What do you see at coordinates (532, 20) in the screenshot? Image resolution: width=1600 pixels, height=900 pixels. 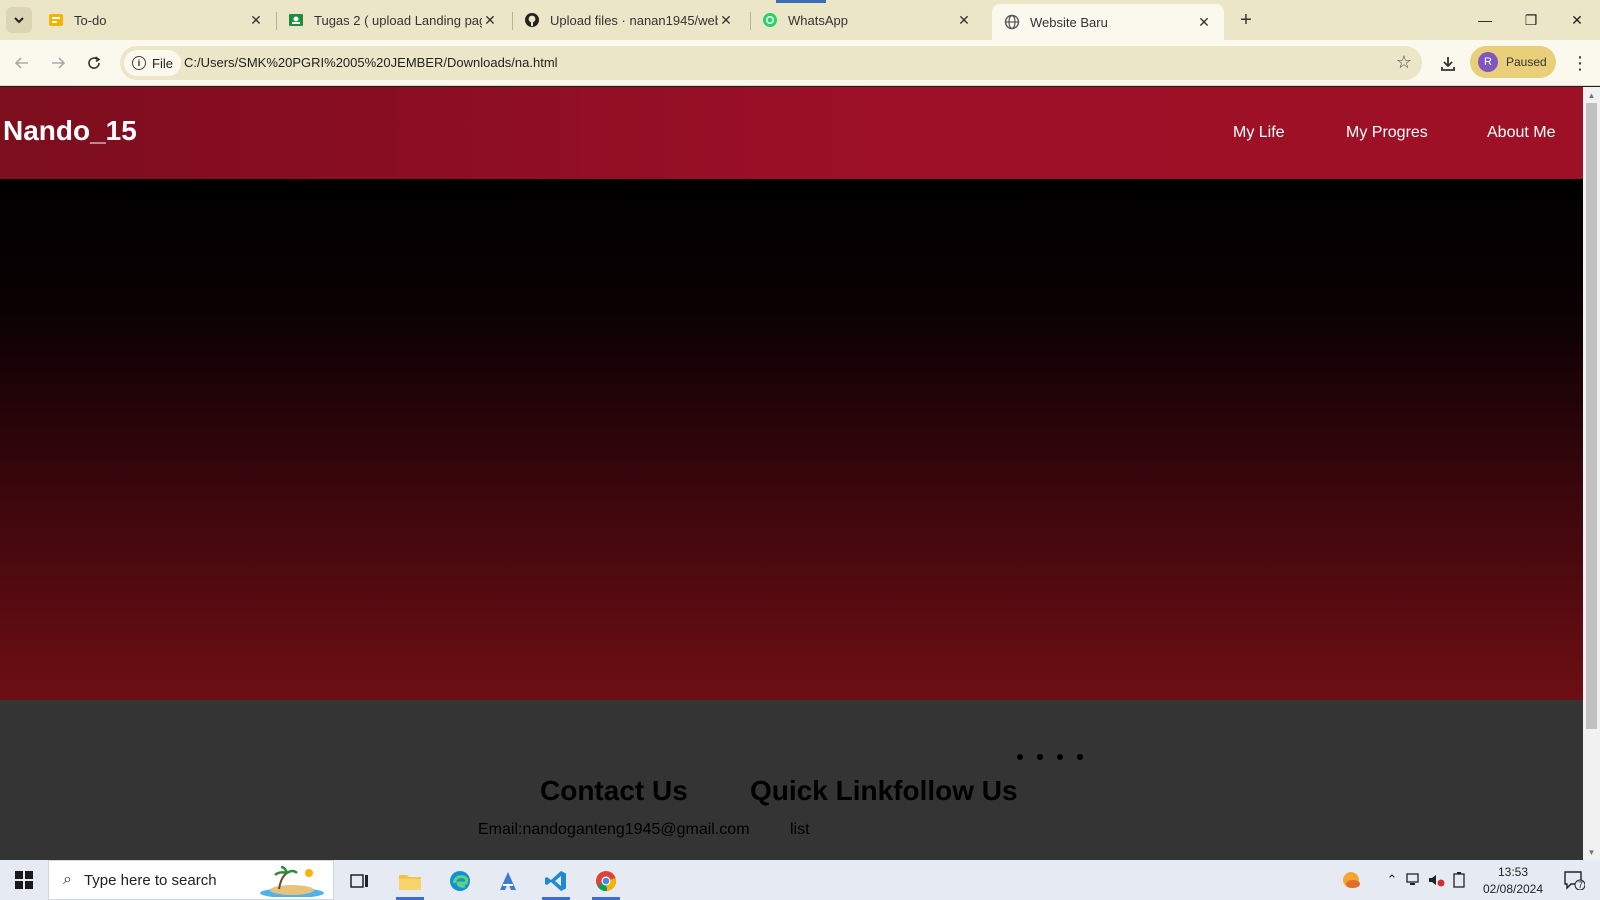 I see `github-icon` at bounding box center [532, 20].